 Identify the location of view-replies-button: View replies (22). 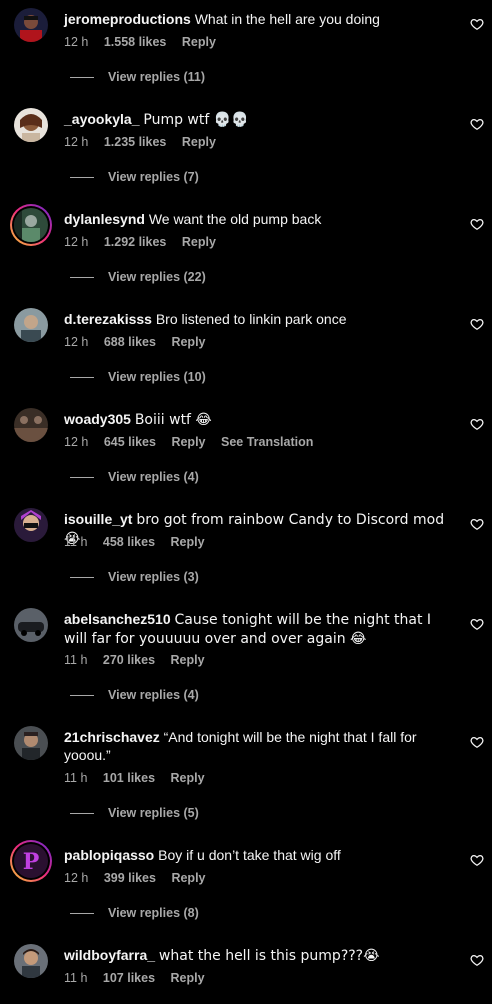
(138, 277).